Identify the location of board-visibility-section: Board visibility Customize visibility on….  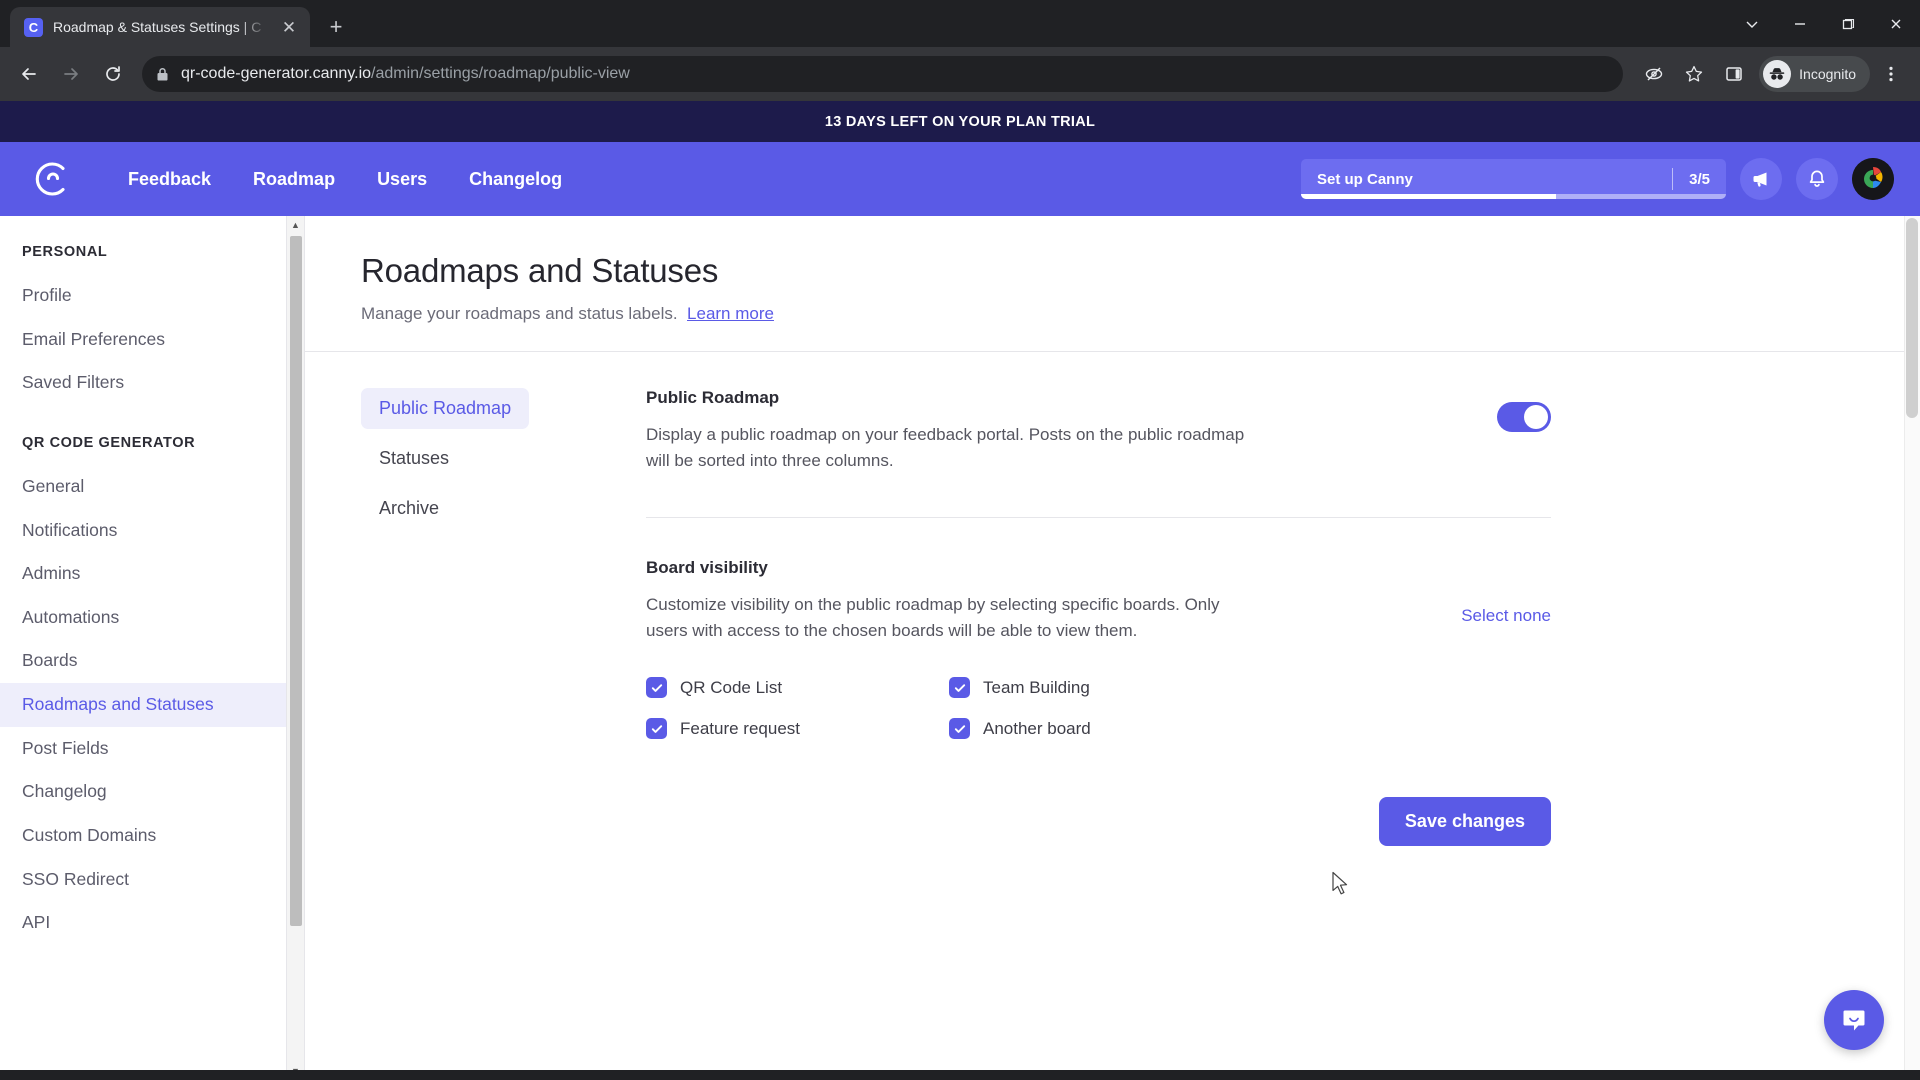
(1098, 600).